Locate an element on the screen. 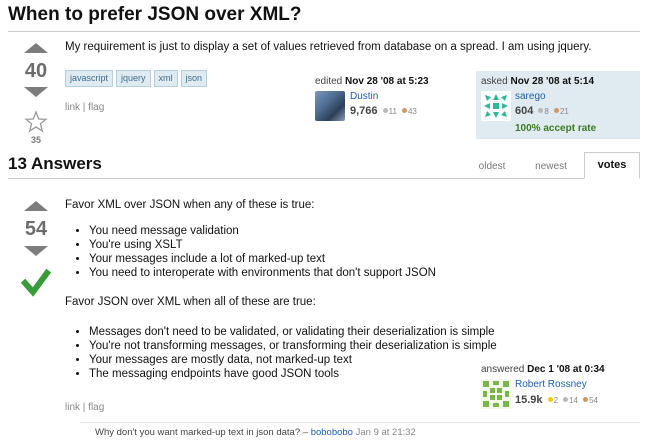 This screenshot has height=440, width=646. answer-vote-count: 54 is located at coordinates (36, 229).